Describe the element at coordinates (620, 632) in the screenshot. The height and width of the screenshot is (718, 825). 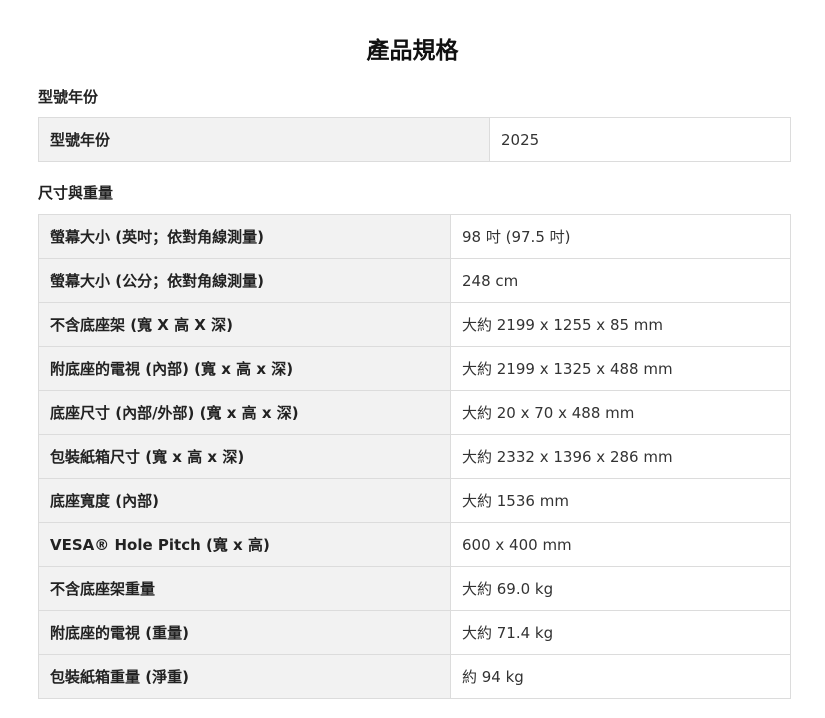
I see `spec-value: 大約 71.4 kg` at that location.